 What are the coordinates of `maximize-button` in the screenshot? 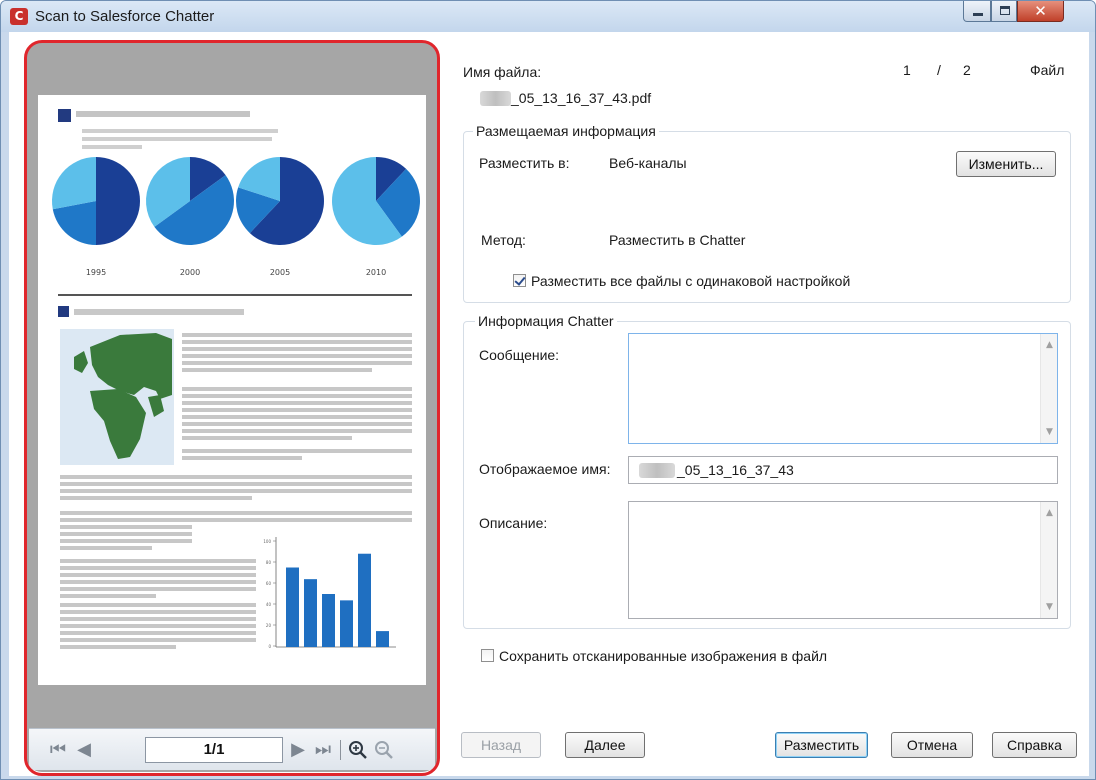 It's located at (1004, 11).